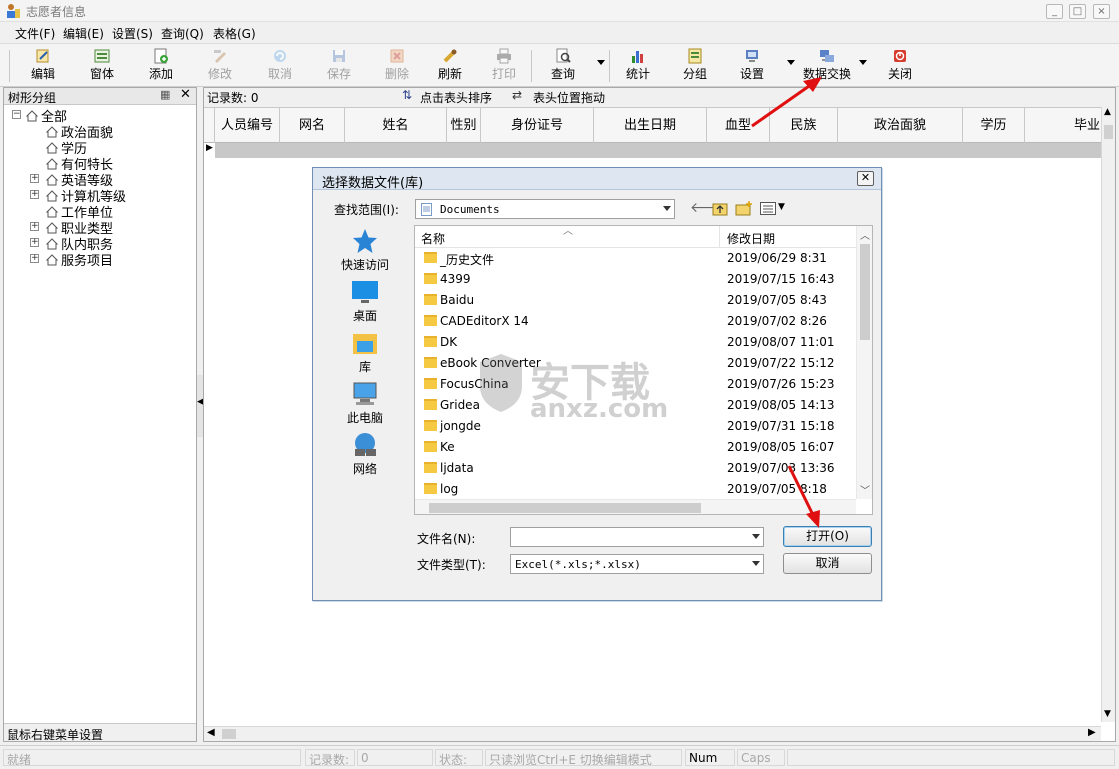 The height and width of the screenshot is (769, 1119). Describe the element at coordinates (635, 237) in the screenshot. I see `file-list-header: ︿ 名称 修改日期` at that location.